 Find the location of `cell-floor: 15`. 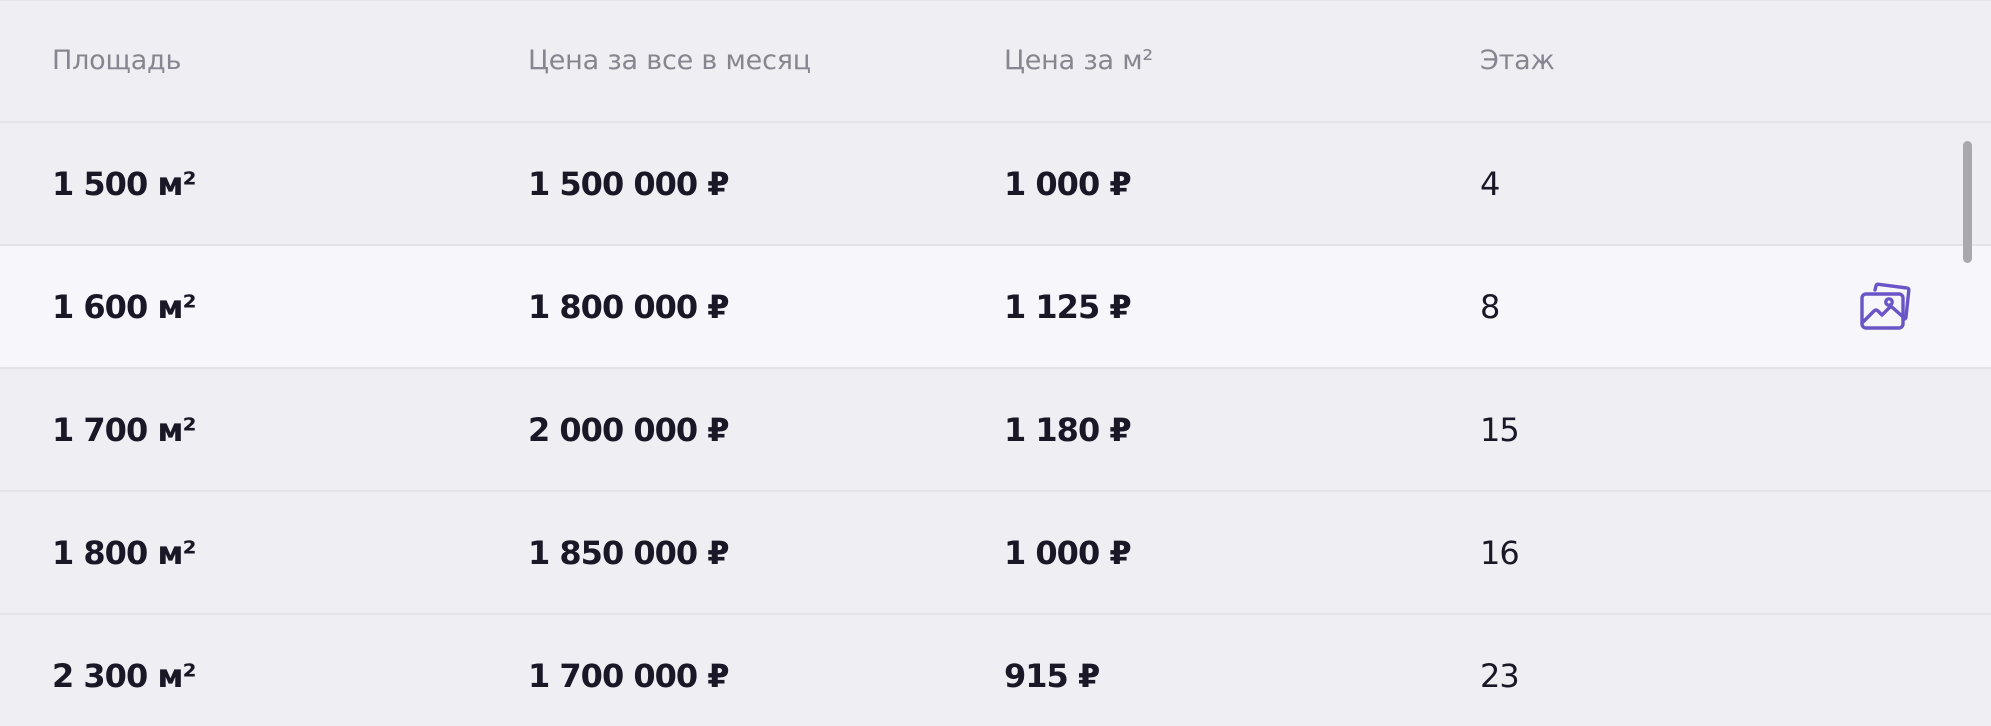

cell-floor: 15 is located at coordinates (1500, 430).